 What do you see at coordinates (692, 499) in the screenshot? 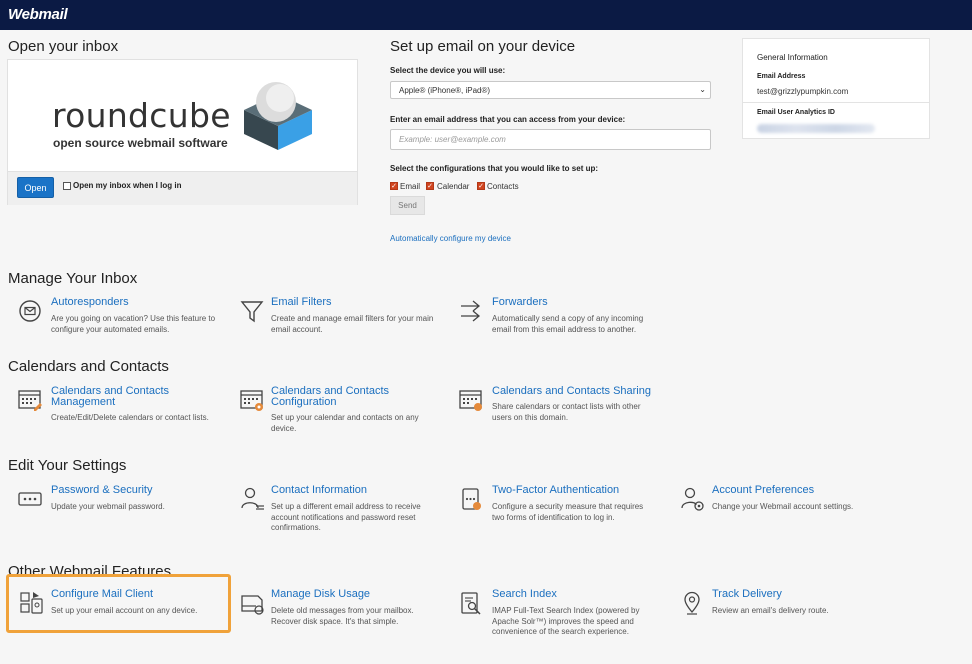
I see `account-prefs-icon` at bounding box center [692, 499].